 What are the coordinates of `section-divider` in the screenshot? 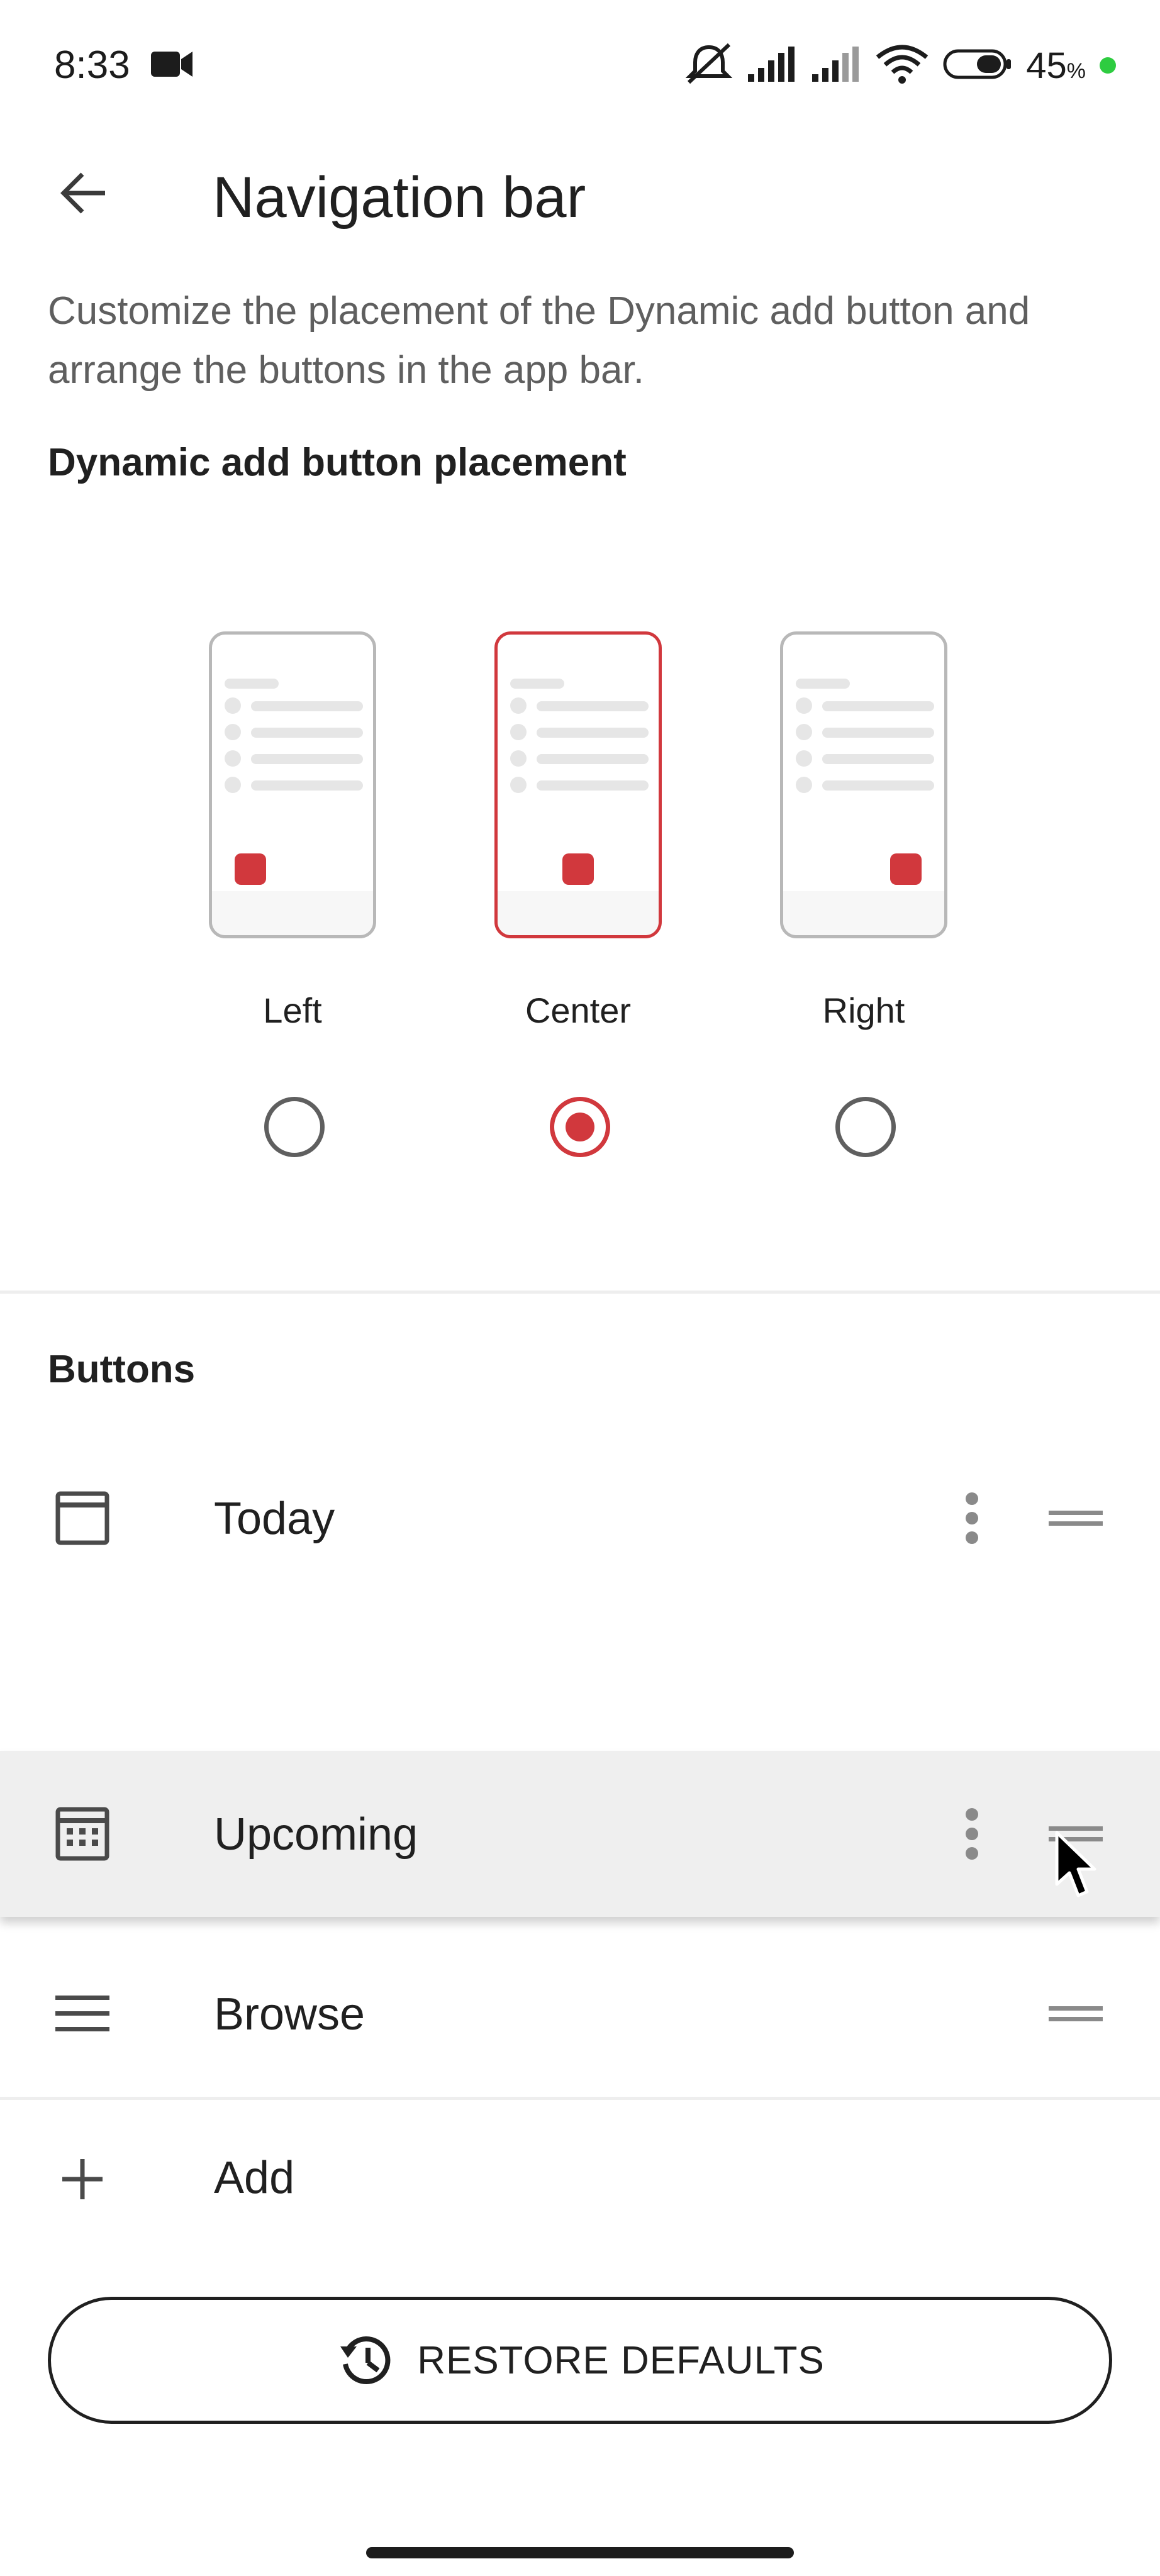 It's located at (580, 1292).